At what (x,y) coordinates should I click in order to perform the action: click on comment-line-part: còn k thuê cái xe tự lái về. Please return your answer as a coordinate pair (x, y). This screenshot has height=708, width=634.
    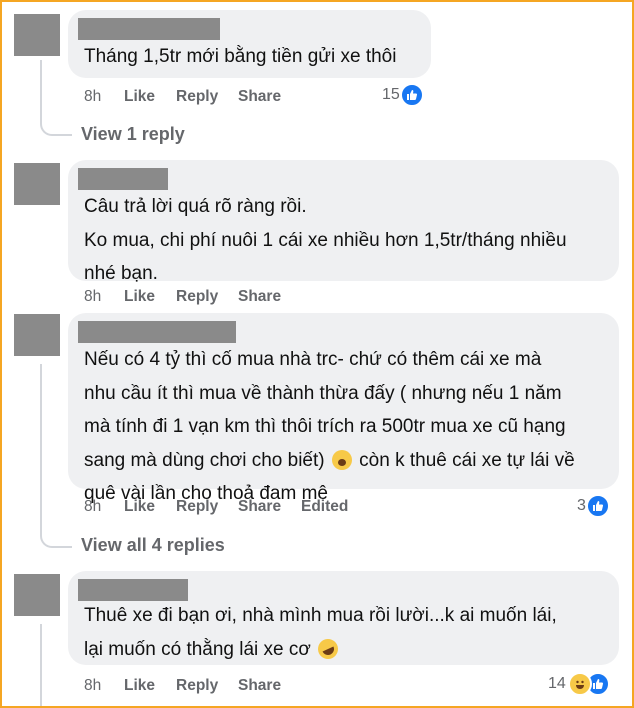
    Looking at the image, I should click on (467, 460).